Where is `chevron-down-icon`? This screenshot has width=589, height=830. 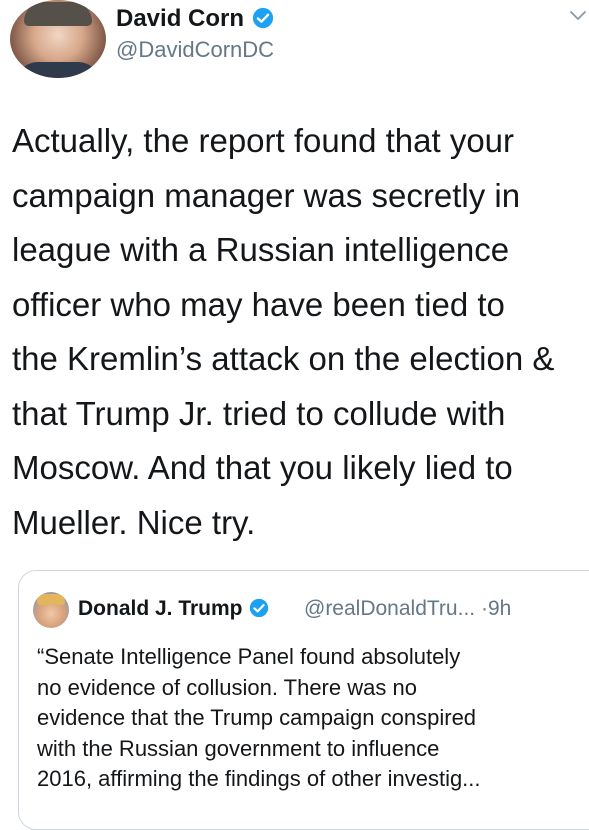 chevron-down-icon is located at coordinates (578, 16).